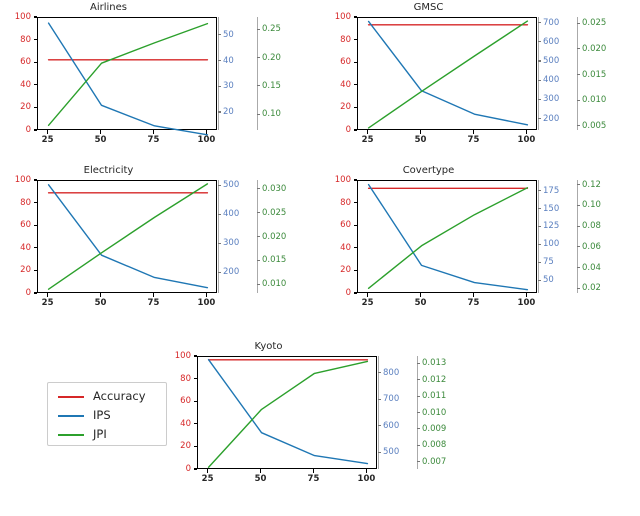  What do you see at coordinates (28, 293) in the screenshot?
I see `y-tick-label-accuracy: 0` at bounding box center [28, 293].